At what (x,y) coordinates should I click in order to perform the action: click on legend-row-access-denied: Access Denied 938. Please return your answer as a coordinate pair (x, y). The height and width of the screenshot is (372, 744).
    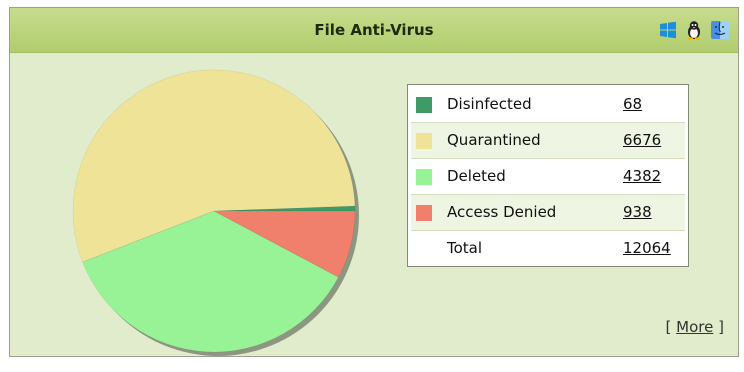
    Looking at the image, I should click on (548, 213).